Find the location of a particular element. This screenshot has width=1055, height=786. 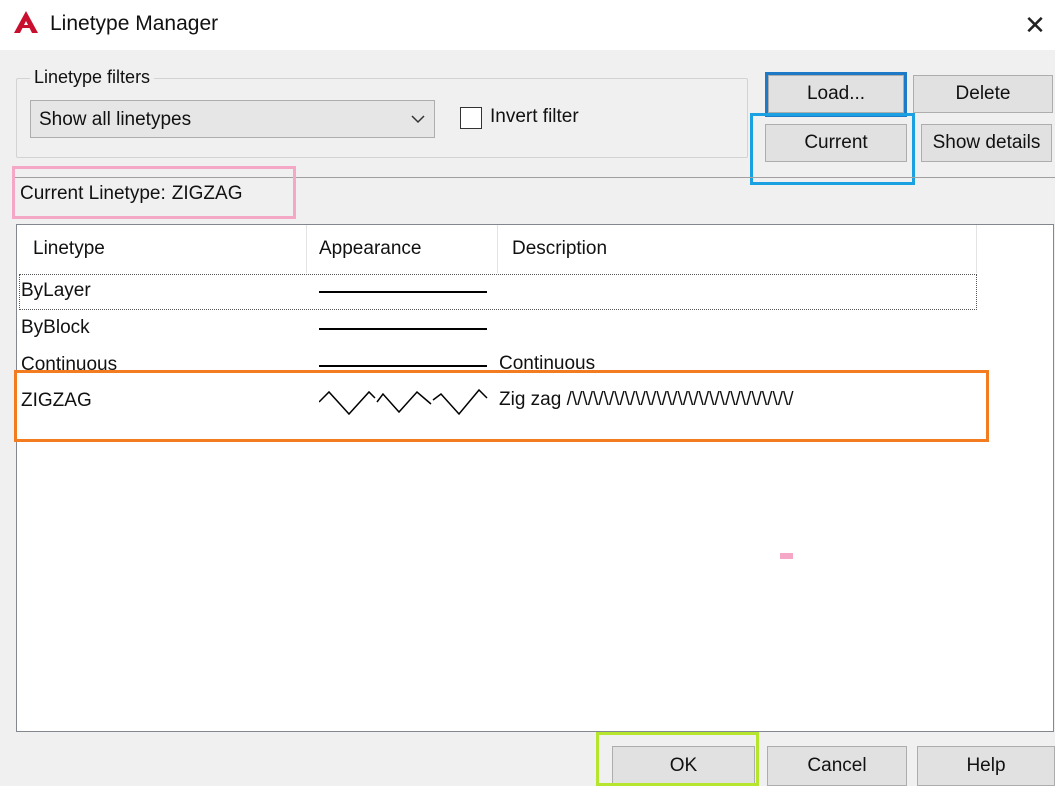

cancel-button: Cancel is located at coordinates (837, 766).